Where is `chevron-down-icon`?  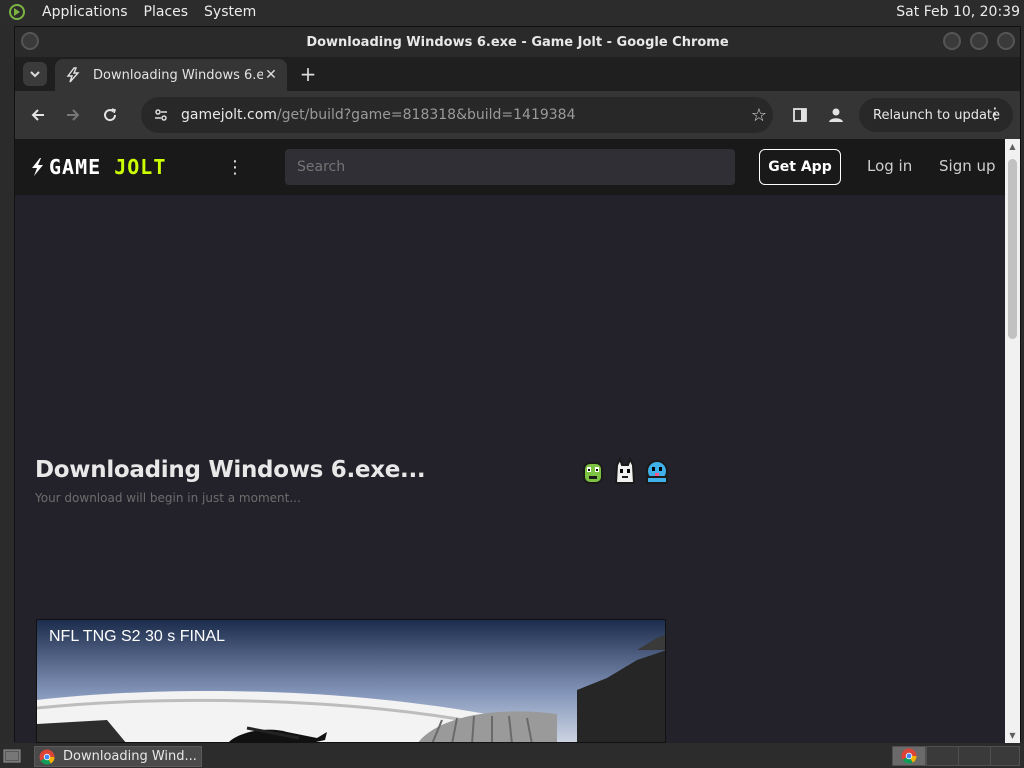
chevron-down-icon is located at coordinates (35, 74).